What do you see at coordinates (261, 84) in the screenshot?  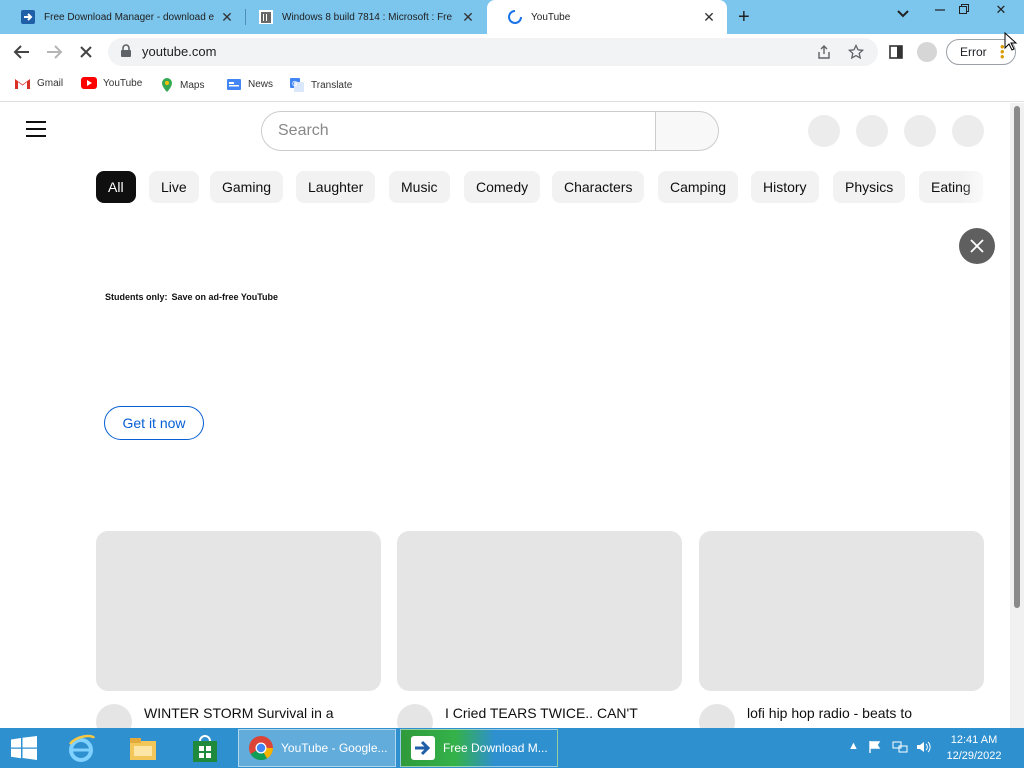 I see `bookmark-label: News` at bounding box center [261, 84].